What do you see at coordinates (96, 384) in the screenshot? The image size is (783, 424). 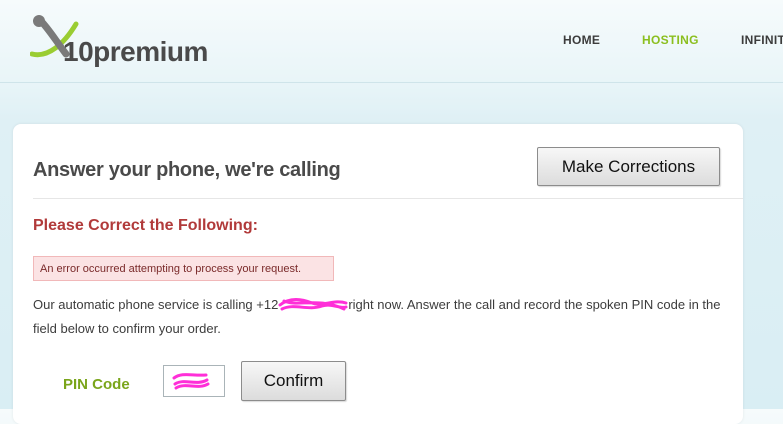 I see `pin-code-label: PIN Code` at bounding box center [96, 384].